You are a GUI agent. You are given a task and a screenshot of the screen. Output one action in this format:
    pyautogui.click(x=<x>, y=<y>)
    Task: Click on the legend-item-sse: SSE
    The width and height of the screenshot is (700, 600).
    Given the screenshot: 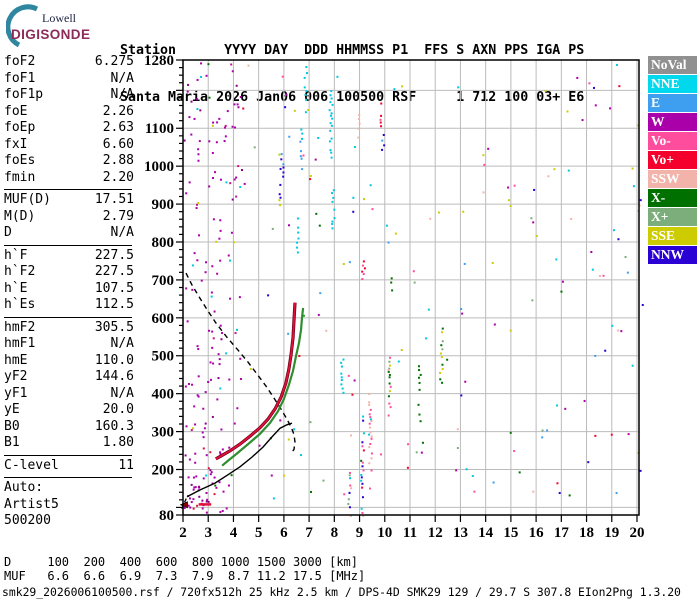 What is the action you would take?
    pyautogui.click(x=672, y=236)
    